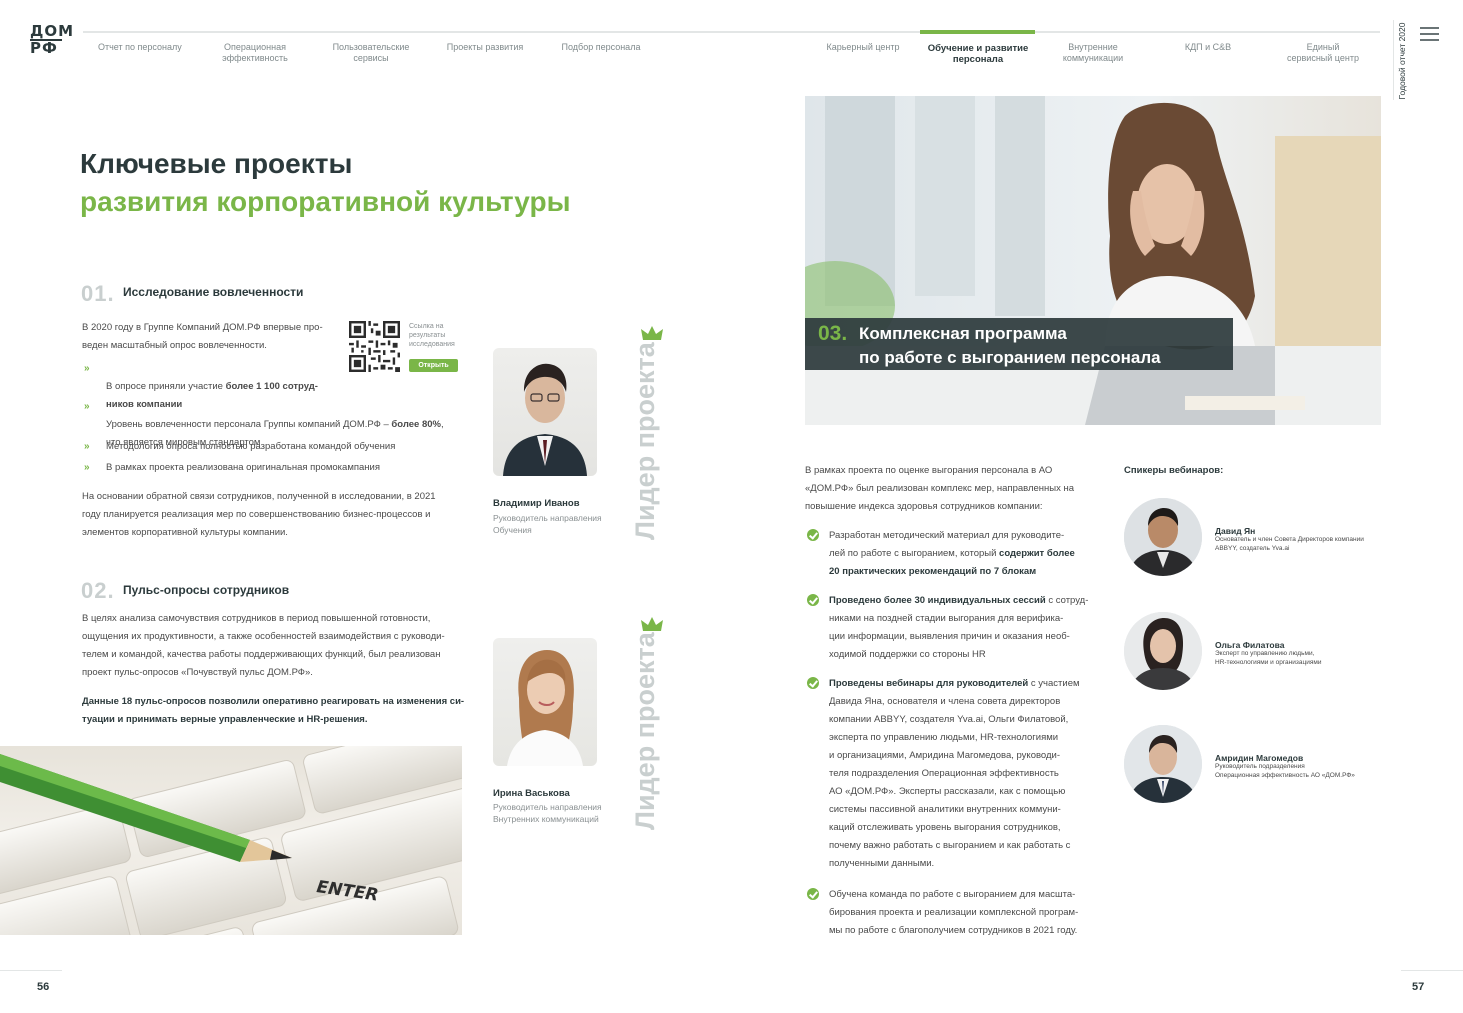  What do you see at coordinates (1163, 537) in the screenshot?
I see `speaker-photo-yan` at bounding box center [1163, 537].